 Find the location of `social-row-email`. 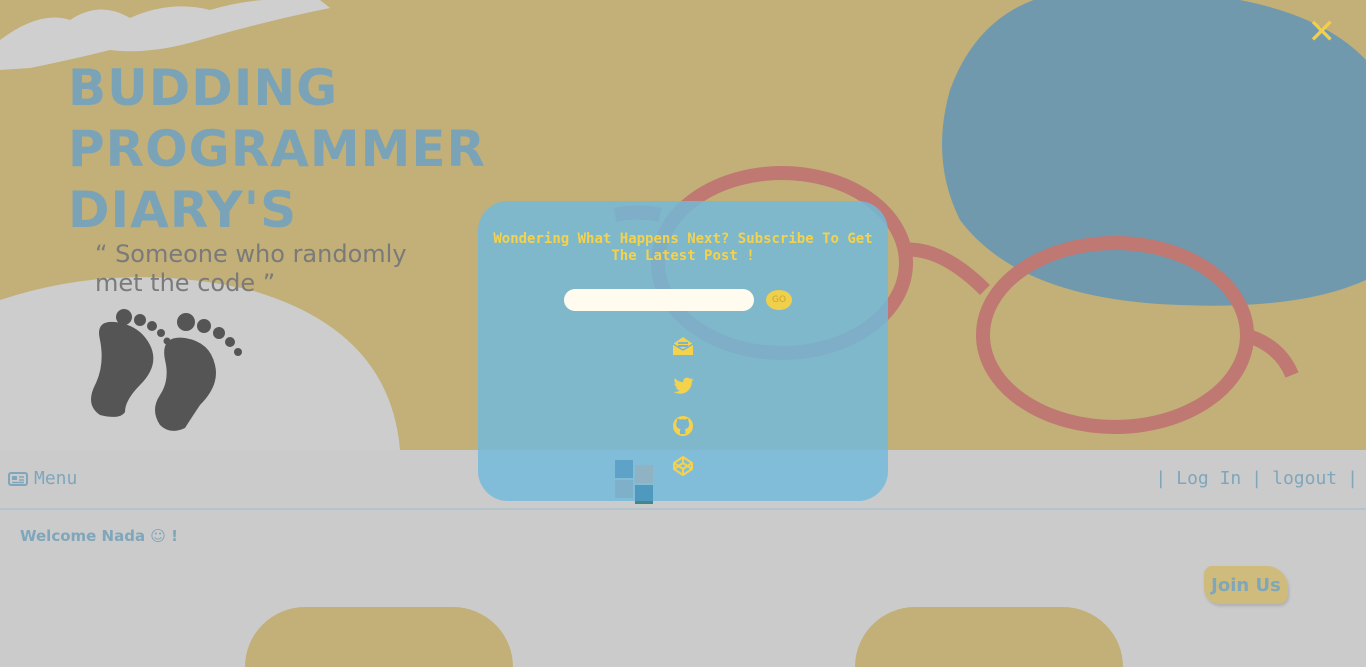

social-row-email is located at coordinates (683, 346).